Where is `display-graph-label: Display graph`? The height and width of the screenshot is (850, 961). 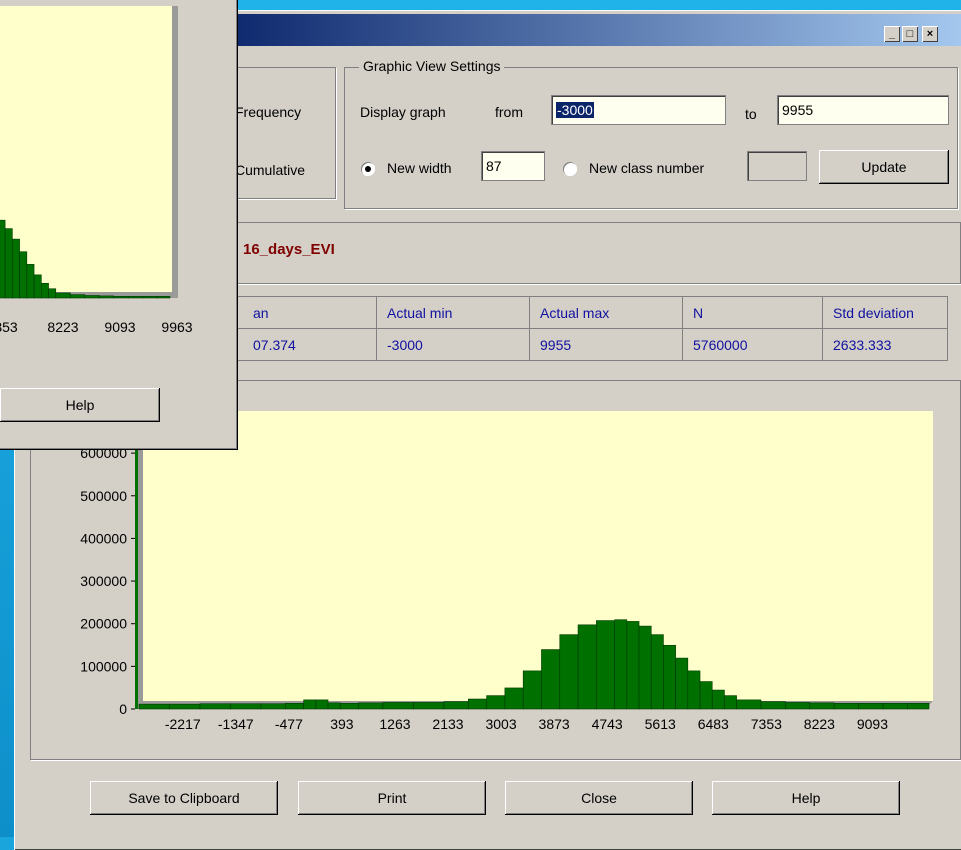
display-graph-label: Display graph is located at coordinates (403, 112).